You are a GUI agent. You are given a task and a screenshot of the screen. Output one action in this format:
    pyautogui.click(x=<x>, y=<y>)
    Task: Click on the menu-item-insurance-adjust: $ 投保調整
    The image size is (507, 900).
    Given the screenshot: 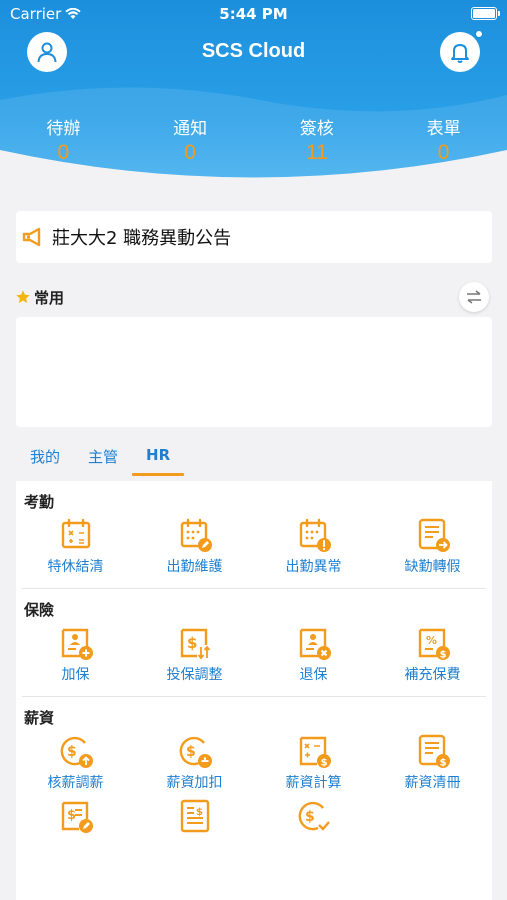 What is the action you would take?
    pyautogui.click(x=194, y=654)
    